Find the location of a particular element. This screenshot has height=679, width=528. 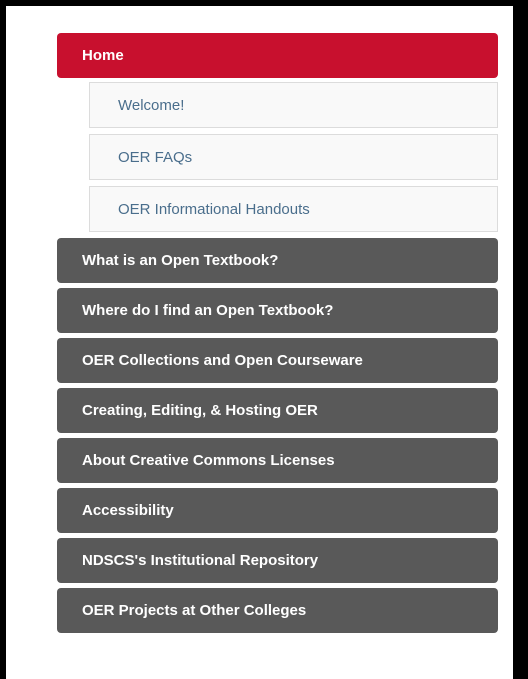

subnav-item-oer-faqs: OER FAQs is located at coordinates (293, 157).